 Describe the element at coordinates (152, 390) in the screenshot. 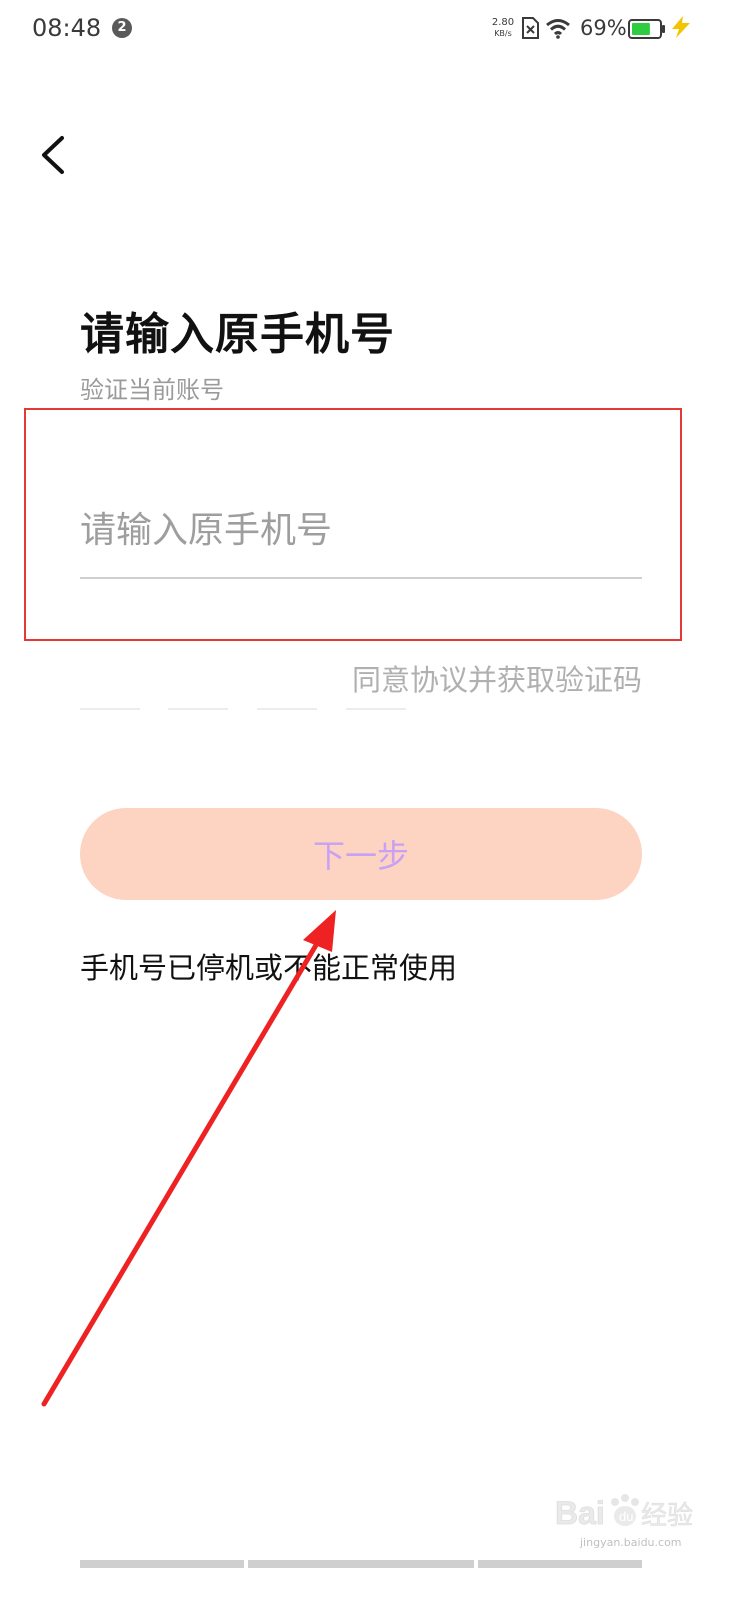

I see `page-subtitle: 验证当前账号` at that location.